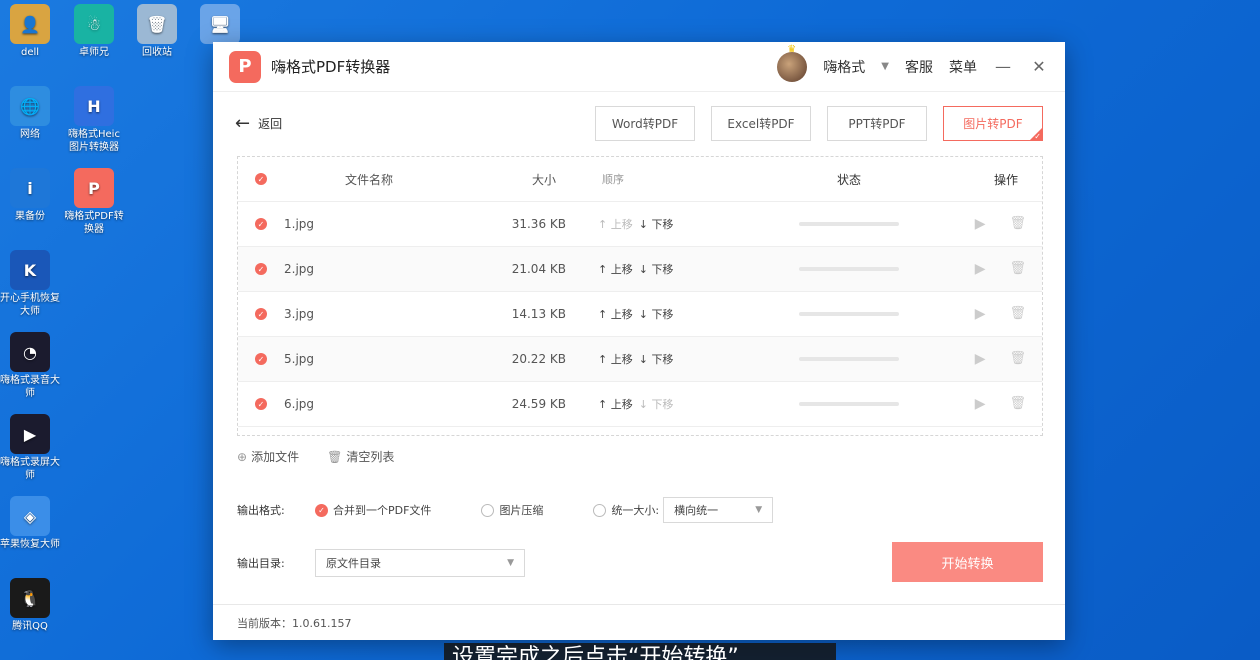 This screenshot has width=1260, height=660. Describe the element at coordinates (31, 195) in the screenshot. I see `desktop-icon: i 果备份` at that location.